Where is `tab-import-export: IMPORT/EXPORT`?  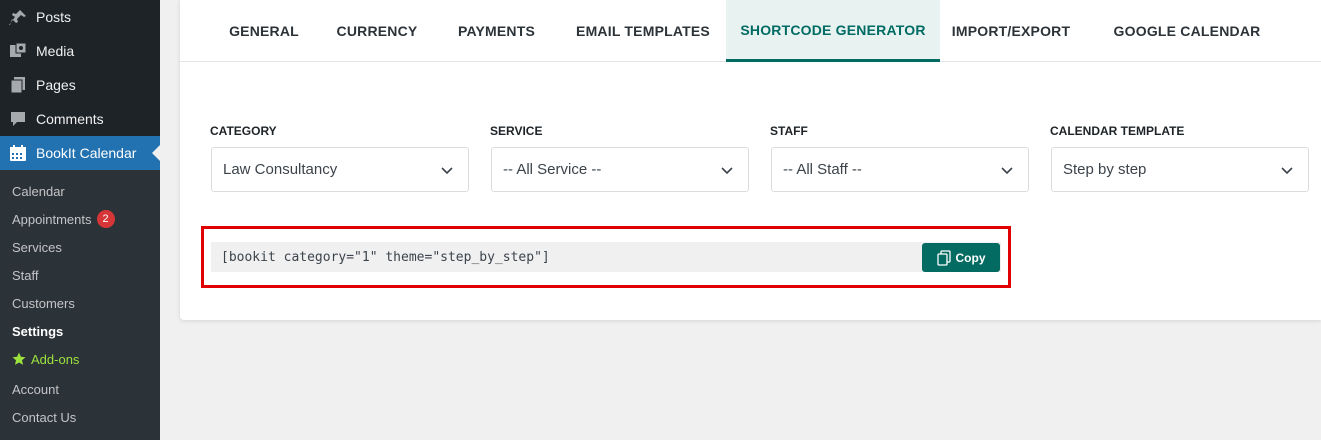 tab-import-export: IMPORT/EXPORT is located at coordinates (1011, 31).